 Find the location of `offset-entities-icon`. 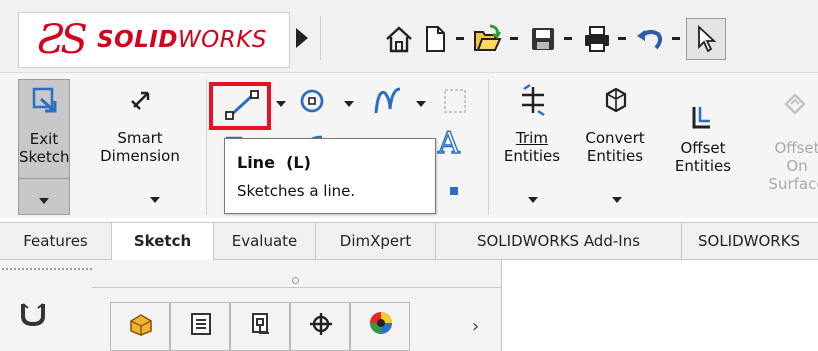

offset-entities-icon is located at coordinates (701, 118).